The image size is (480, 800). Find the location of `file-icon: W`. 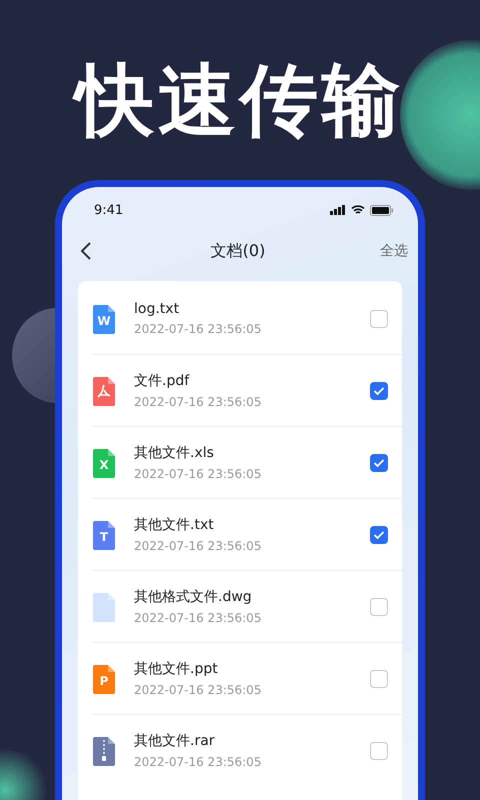

file-icon: W is located at coordinates (104, 319).